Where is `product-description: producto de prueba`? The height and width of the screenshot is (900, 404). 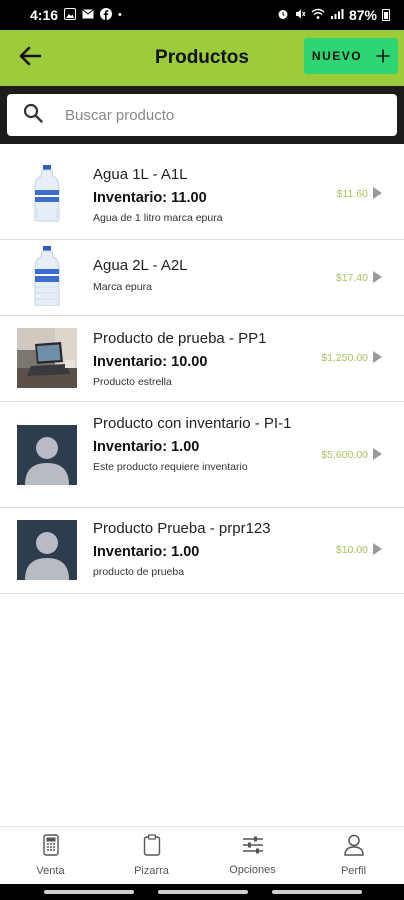
product-description: producto de prueba is located at coordinates (139, 572).